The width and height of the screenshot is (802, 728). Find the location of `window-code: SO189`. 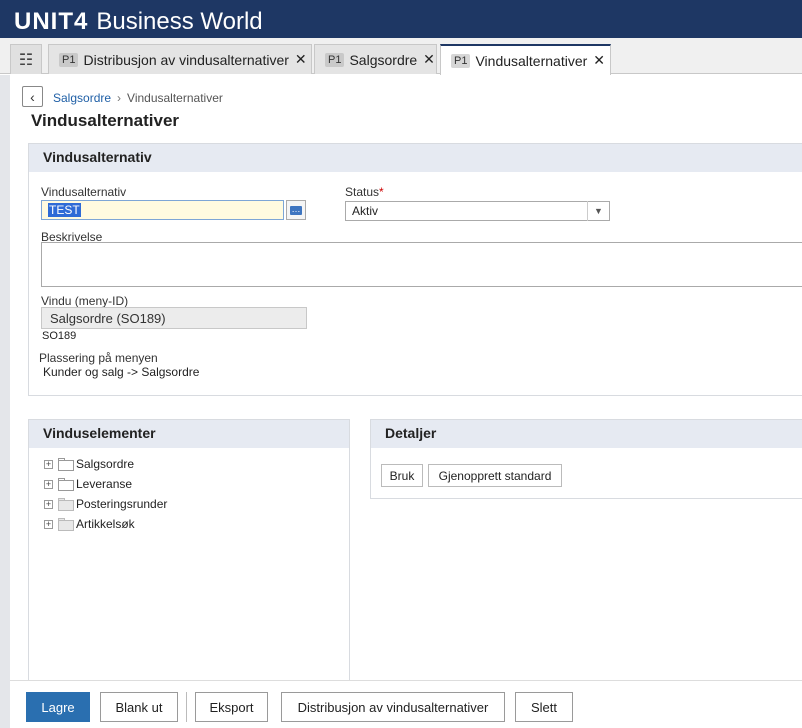

window-code: SO189 is located at coordinates (59, 336).